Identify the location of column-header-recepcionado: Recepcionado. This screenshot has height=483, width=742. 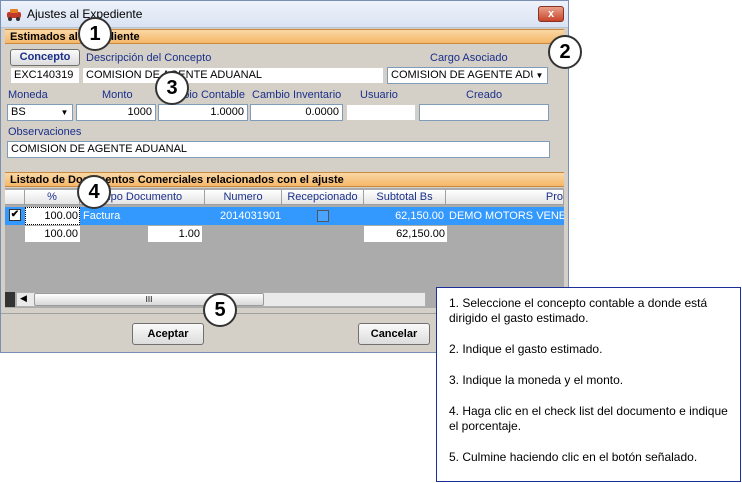
(323, 197).